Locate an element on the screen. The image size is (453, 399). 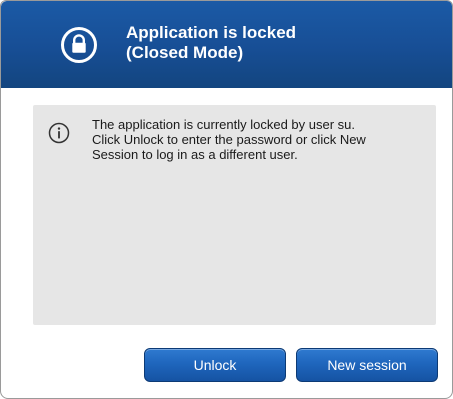
new-session-button: New session is located at coordinates (367, 365).